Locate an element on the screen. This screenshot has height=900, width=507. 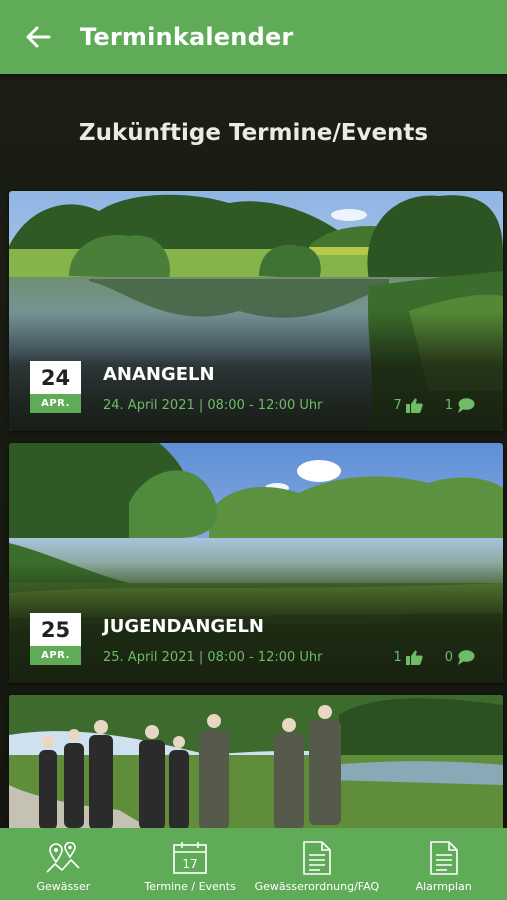
comment-count-value: 1 is located at coordinates (448, 405).